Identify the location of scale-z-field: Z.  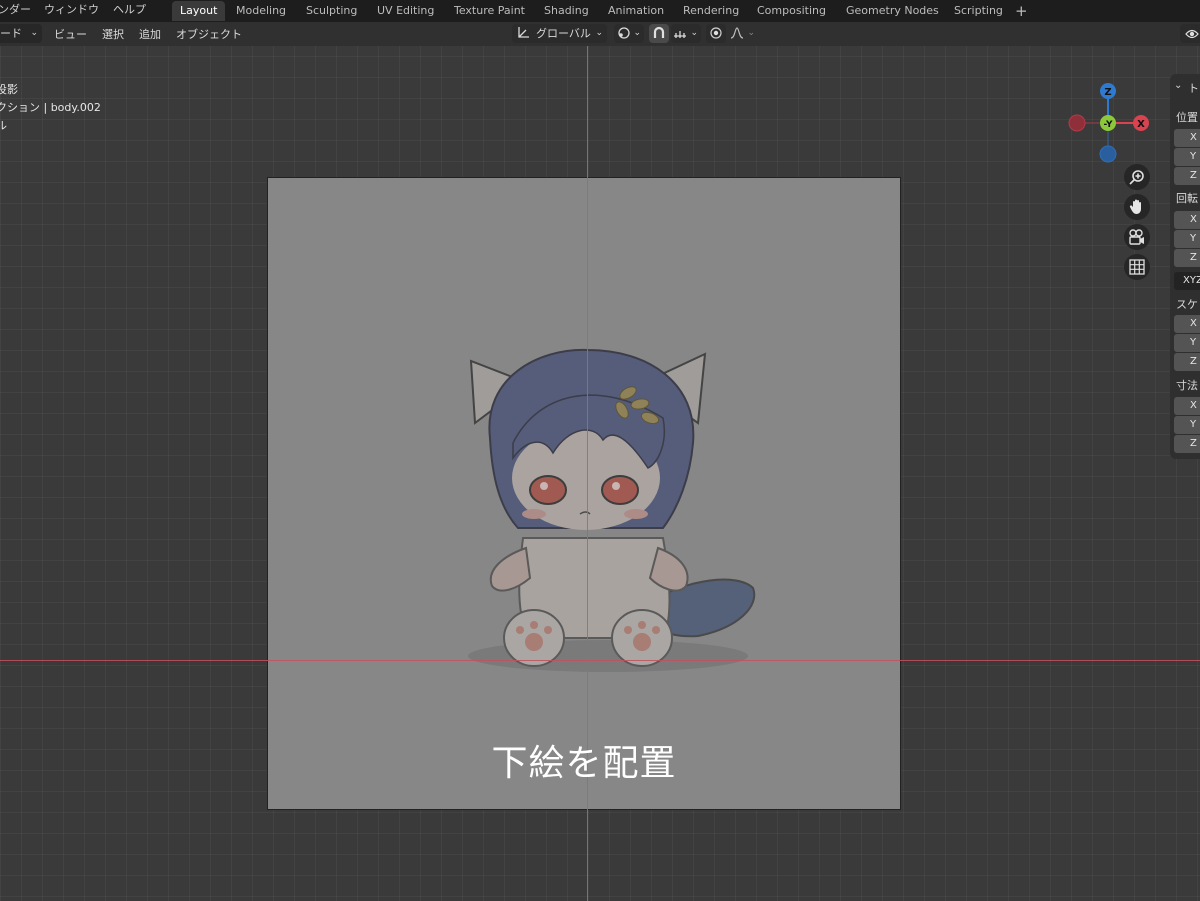
(1187, 362).